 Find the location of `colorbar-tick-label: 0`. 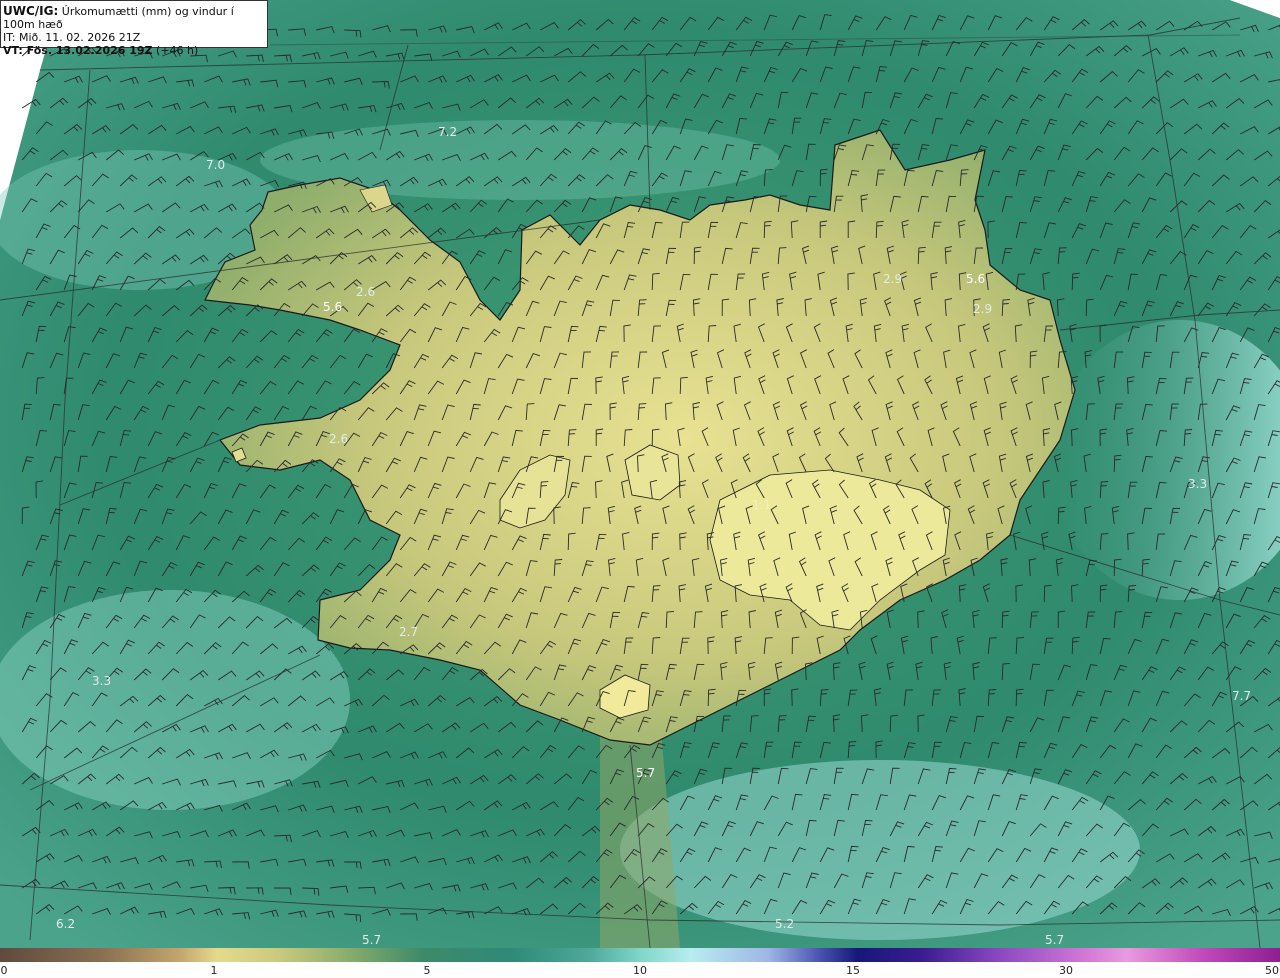

colorbar-tick-label: 0 is located at coordinates (4, 970).